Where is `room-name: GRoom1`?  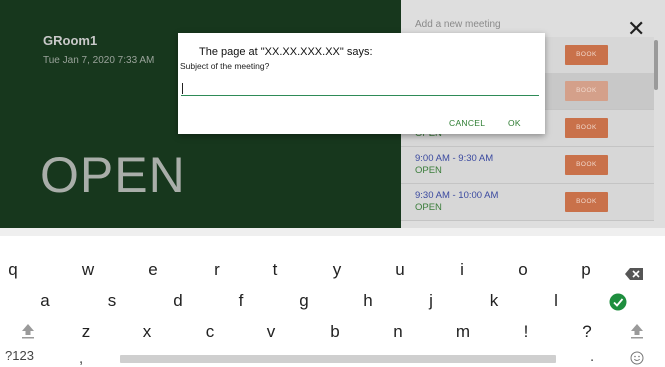
room-name: GRoom1 is located at coordinates (70, 40).